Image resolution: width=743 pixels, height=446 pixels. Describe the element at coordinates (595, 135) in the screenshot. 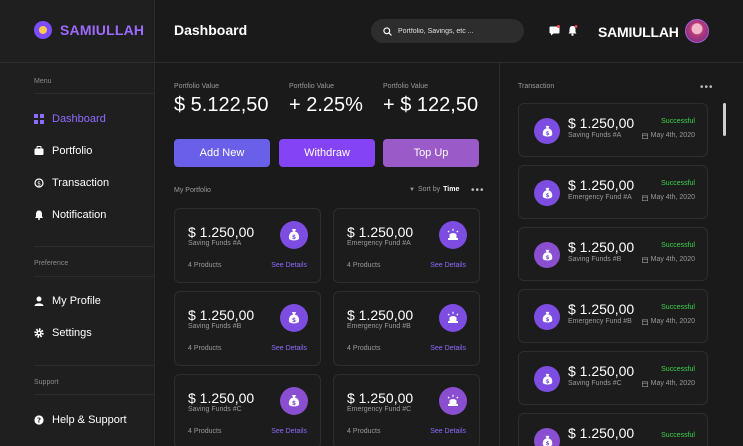

I see `transaction-name: Saving Funds #A` at that location.